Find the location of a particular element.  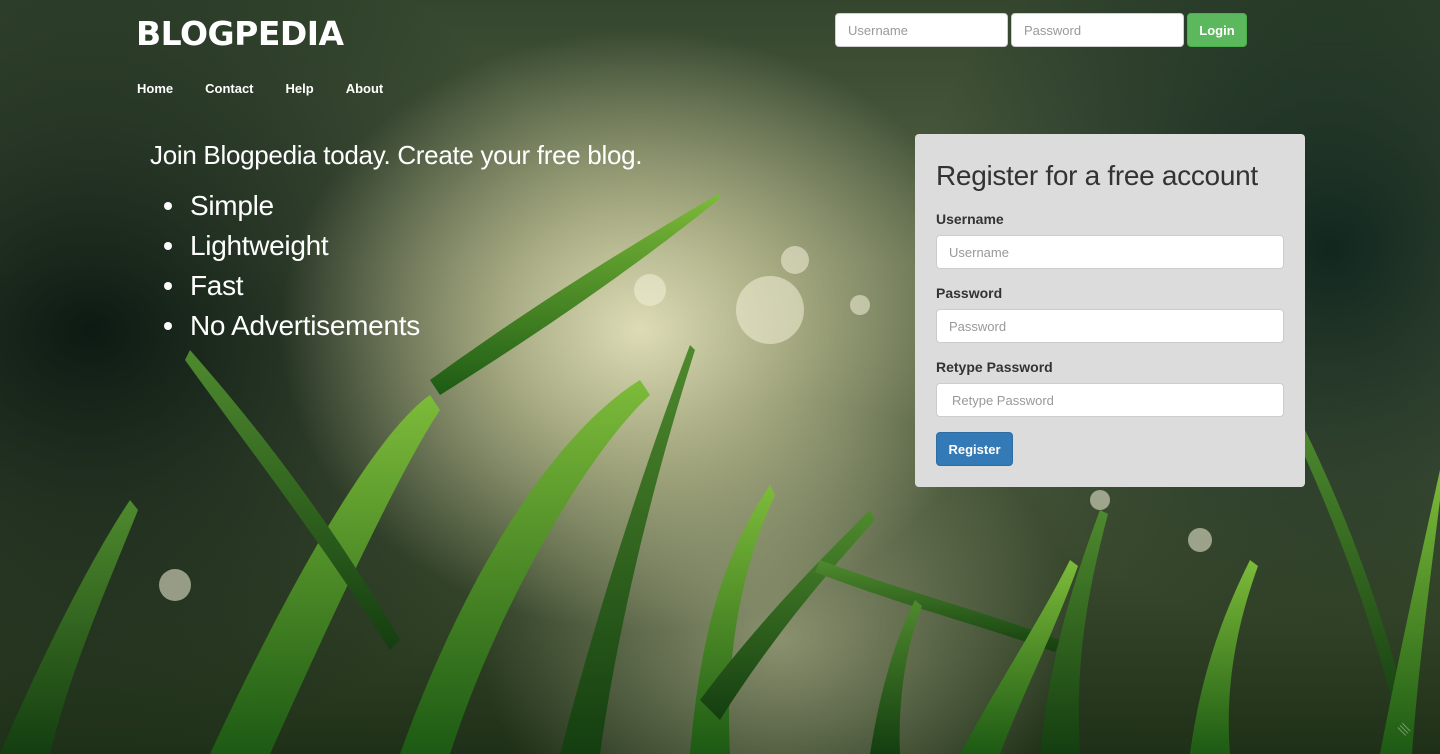

feature-label: Fast is located at coordinates (217, 285).